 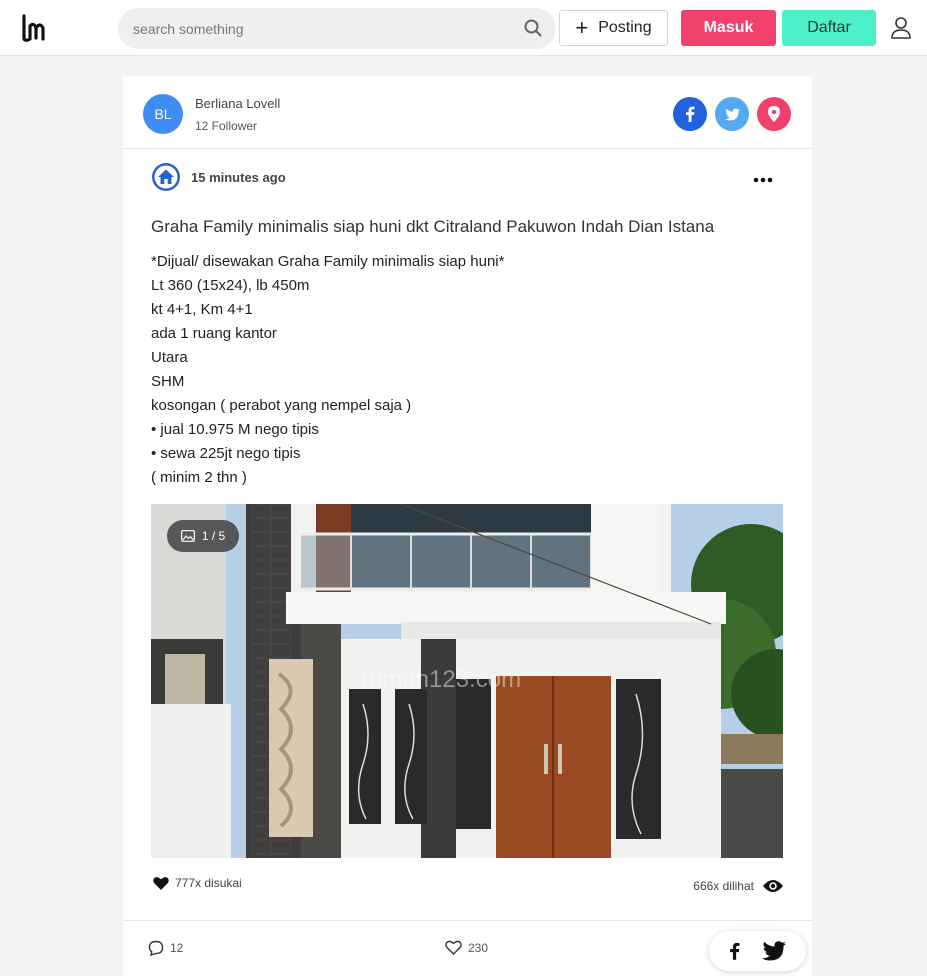 What do you see at coordinates (226, 126) in the screenshot?
I see `author-followers: 12 Follower` at bounding box center [226, 126].